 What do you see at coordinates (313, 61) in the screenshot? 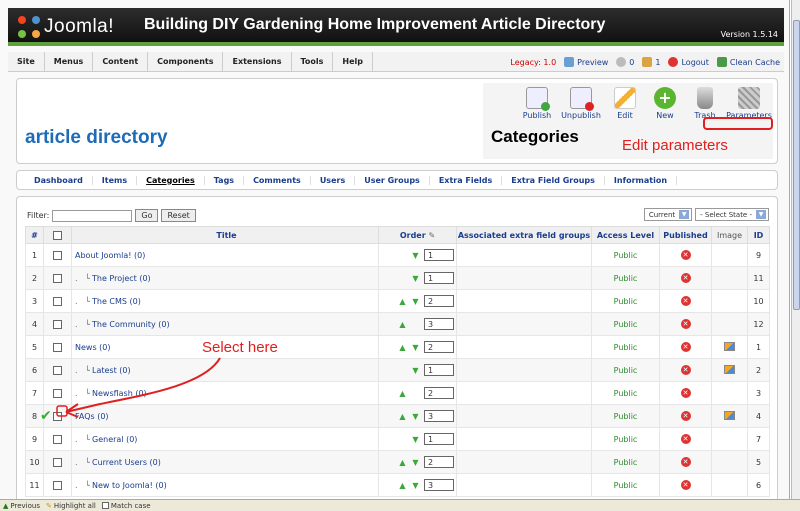
I see `menu-tools: Tools` at bounding box center [313, 61].